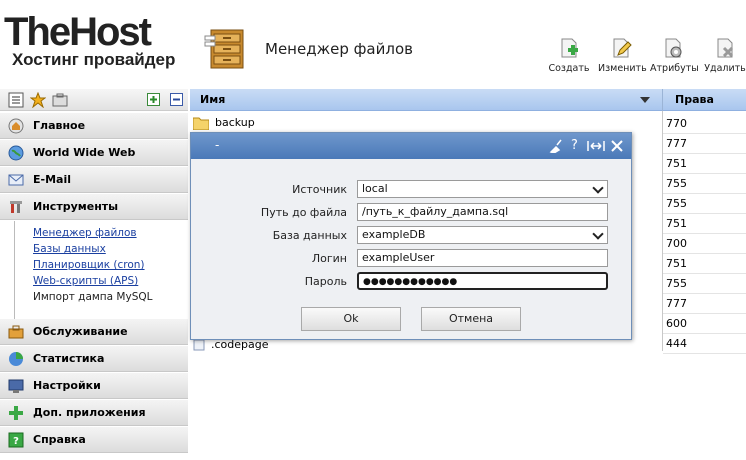 This screenshot has width=746, height=460. What do you see at coordinates (617, 146) in the screenshot?
I see `close-icon` at bounding box center [617, 146].